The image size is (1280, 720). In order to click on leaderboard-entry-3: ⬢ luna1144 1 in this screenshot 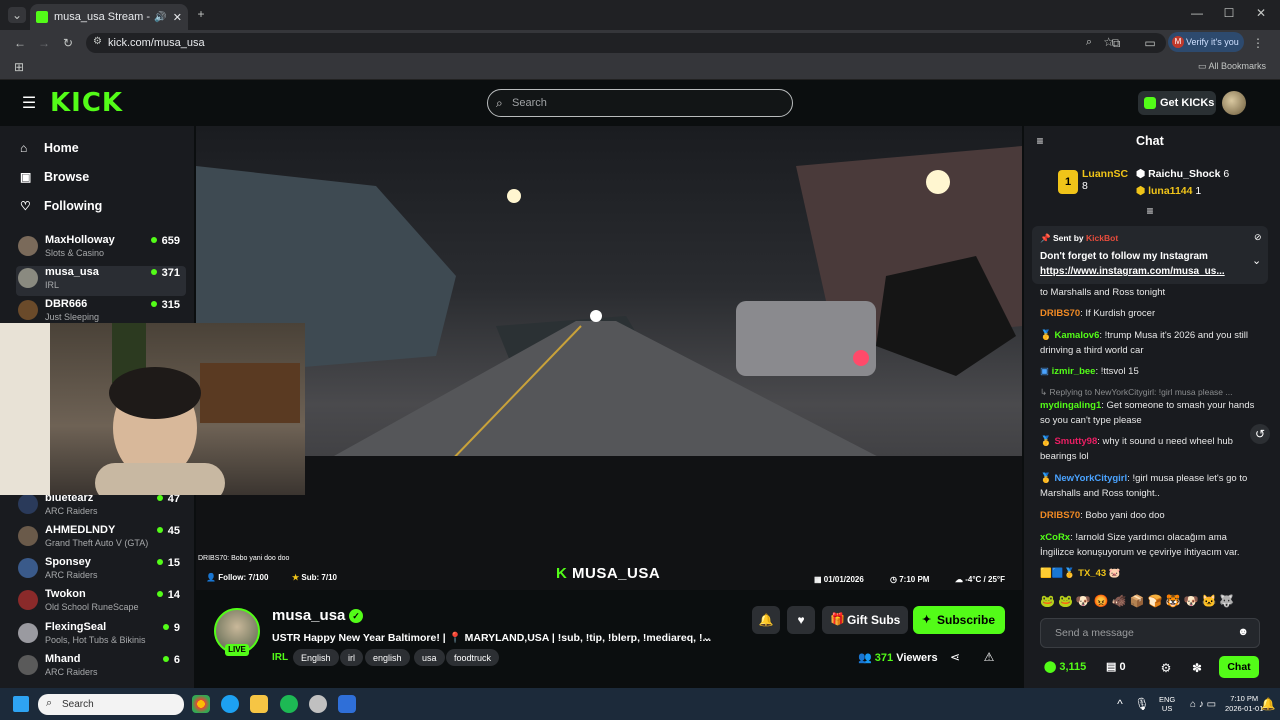, I will do `click(1168, 191)`.